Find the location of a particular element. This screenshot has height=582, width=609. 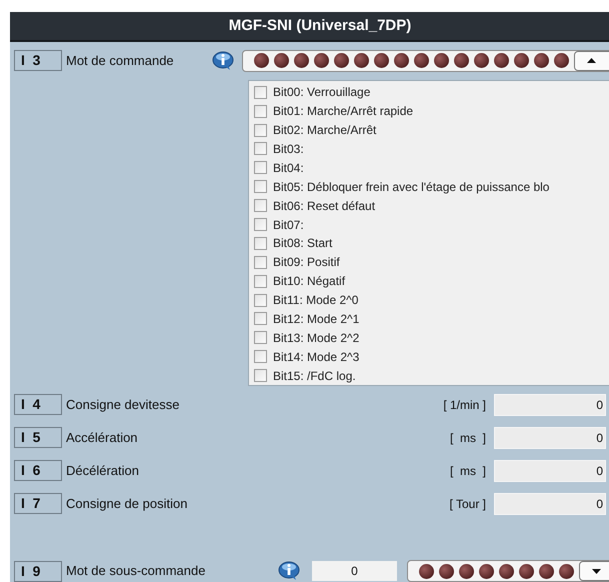

parameter-label: Mot de sous-commande is located at coordinates (136, 571).